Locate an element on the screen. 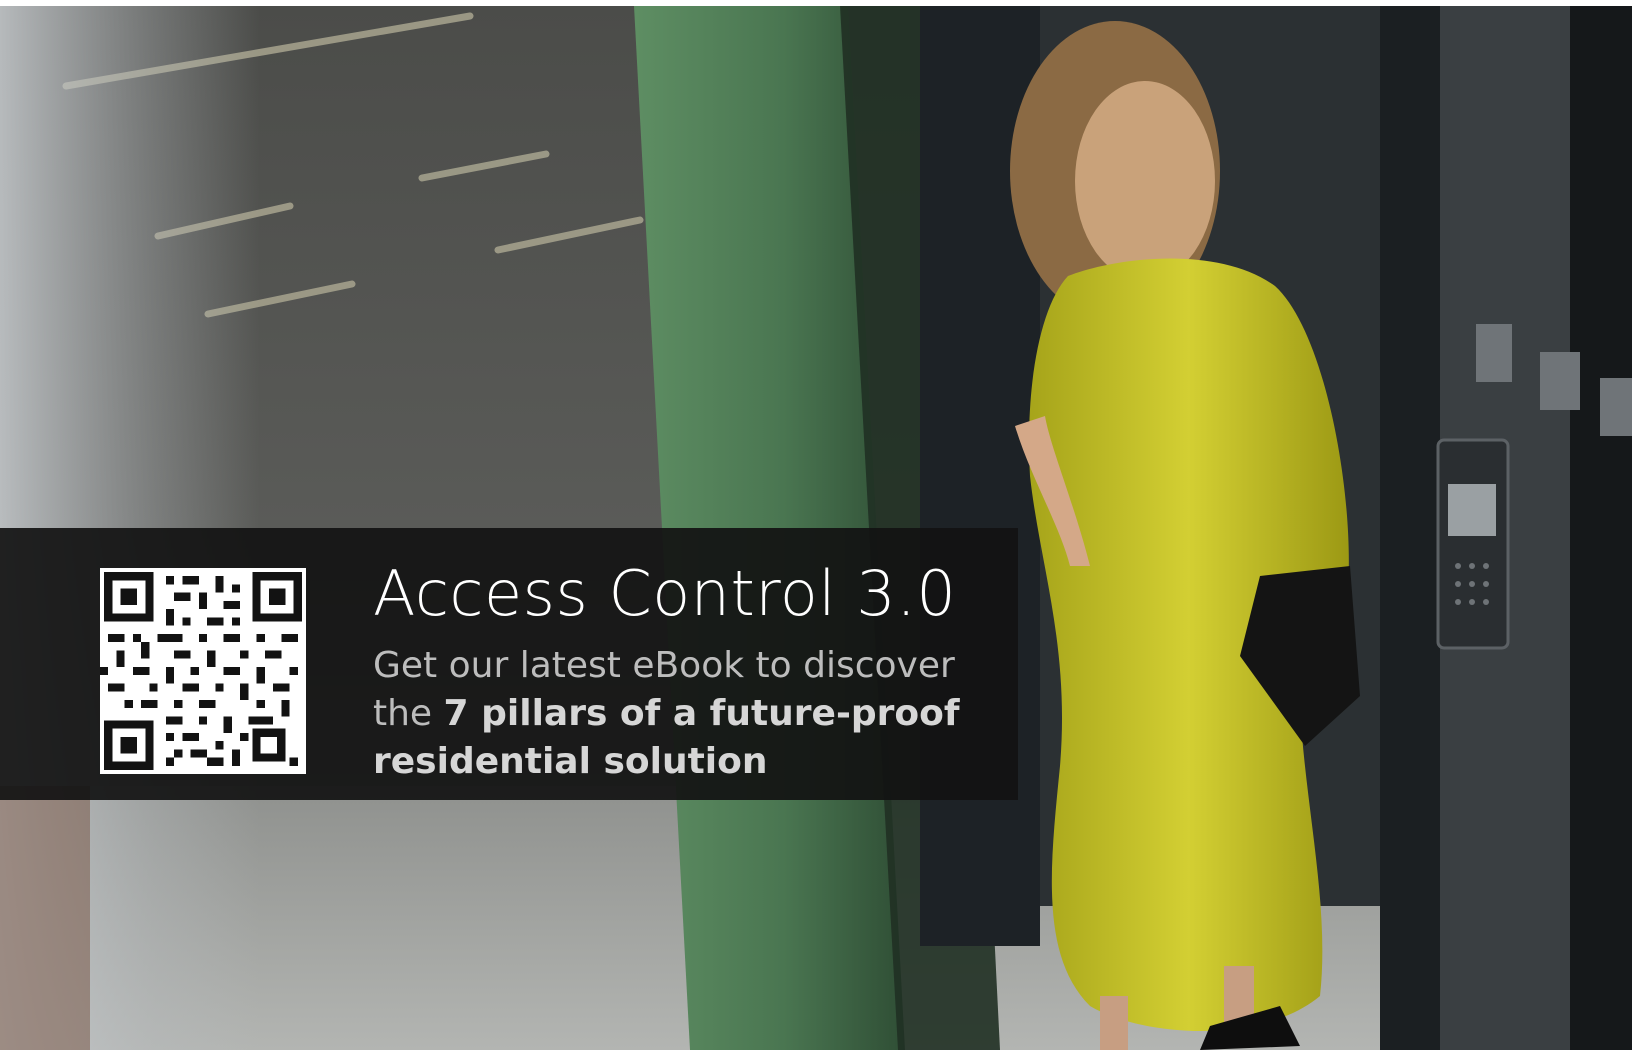  qr-code-icon is located at coordinates (203, 671).